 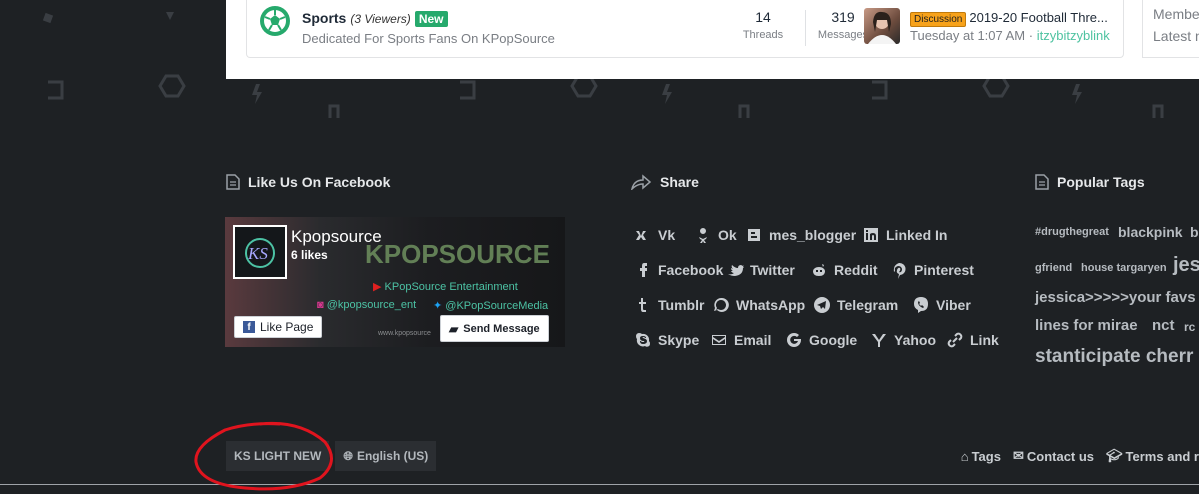 What do you see at coordinates (754, 235) in the screenshot?
I see `blogger-icon` at bounding box center [754, 235].